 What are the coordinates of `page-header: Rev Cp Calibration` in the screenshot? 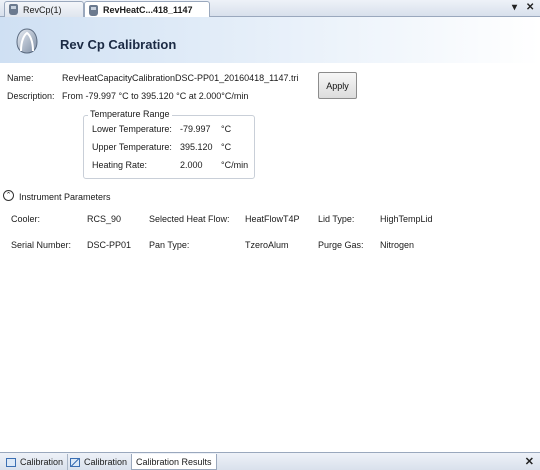 It's located at (270, 40).